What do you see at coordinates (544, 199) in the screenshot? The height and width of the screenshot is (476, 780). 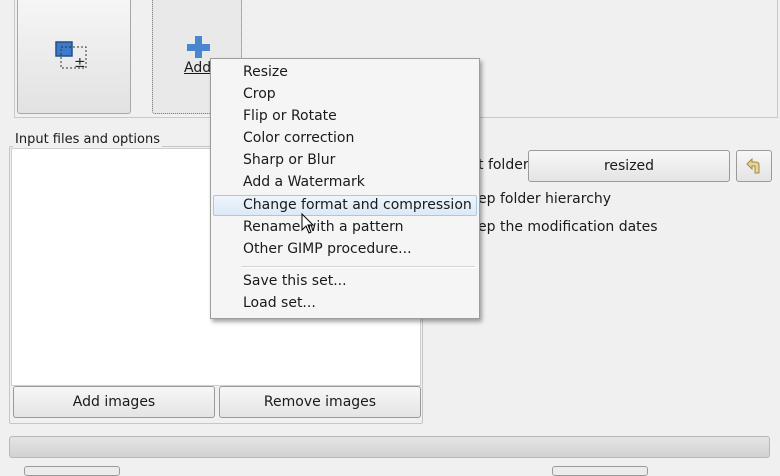 I see `keep-folder-hierarchy-label: ep folder hierarchy` at bounding box center [544, 199].